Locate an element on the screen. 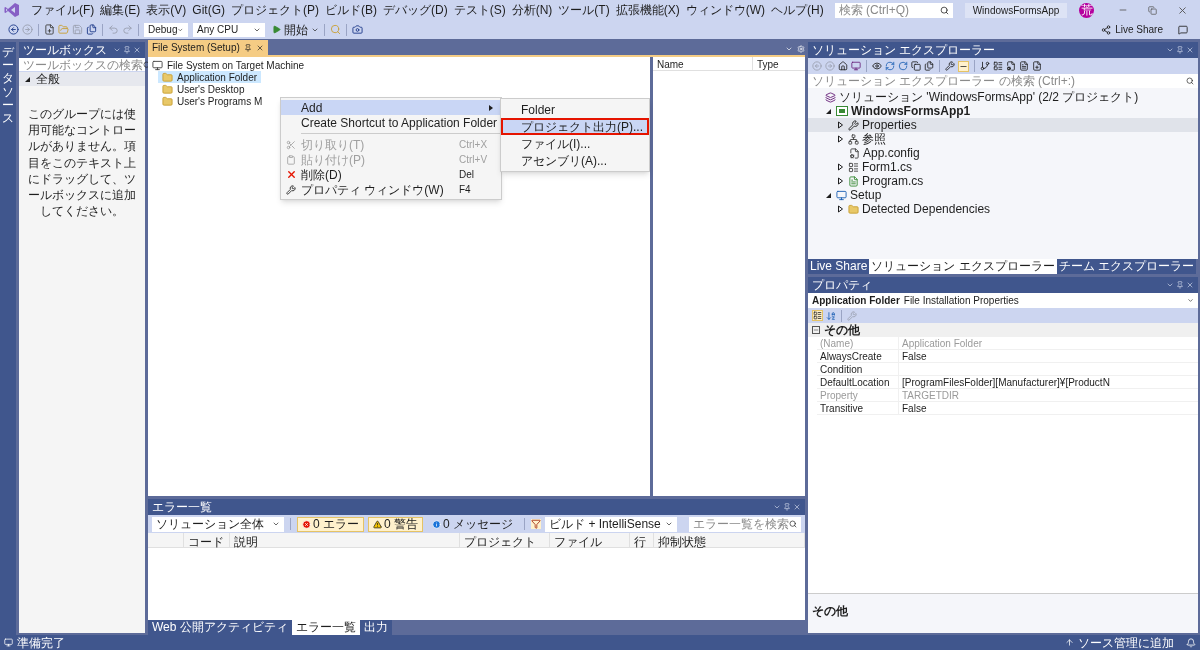 Image resolution: width=1200 pixels, height=650 pixels. panel-tab: ソリューション エクスプローラー is located at coordinates (963, 266).